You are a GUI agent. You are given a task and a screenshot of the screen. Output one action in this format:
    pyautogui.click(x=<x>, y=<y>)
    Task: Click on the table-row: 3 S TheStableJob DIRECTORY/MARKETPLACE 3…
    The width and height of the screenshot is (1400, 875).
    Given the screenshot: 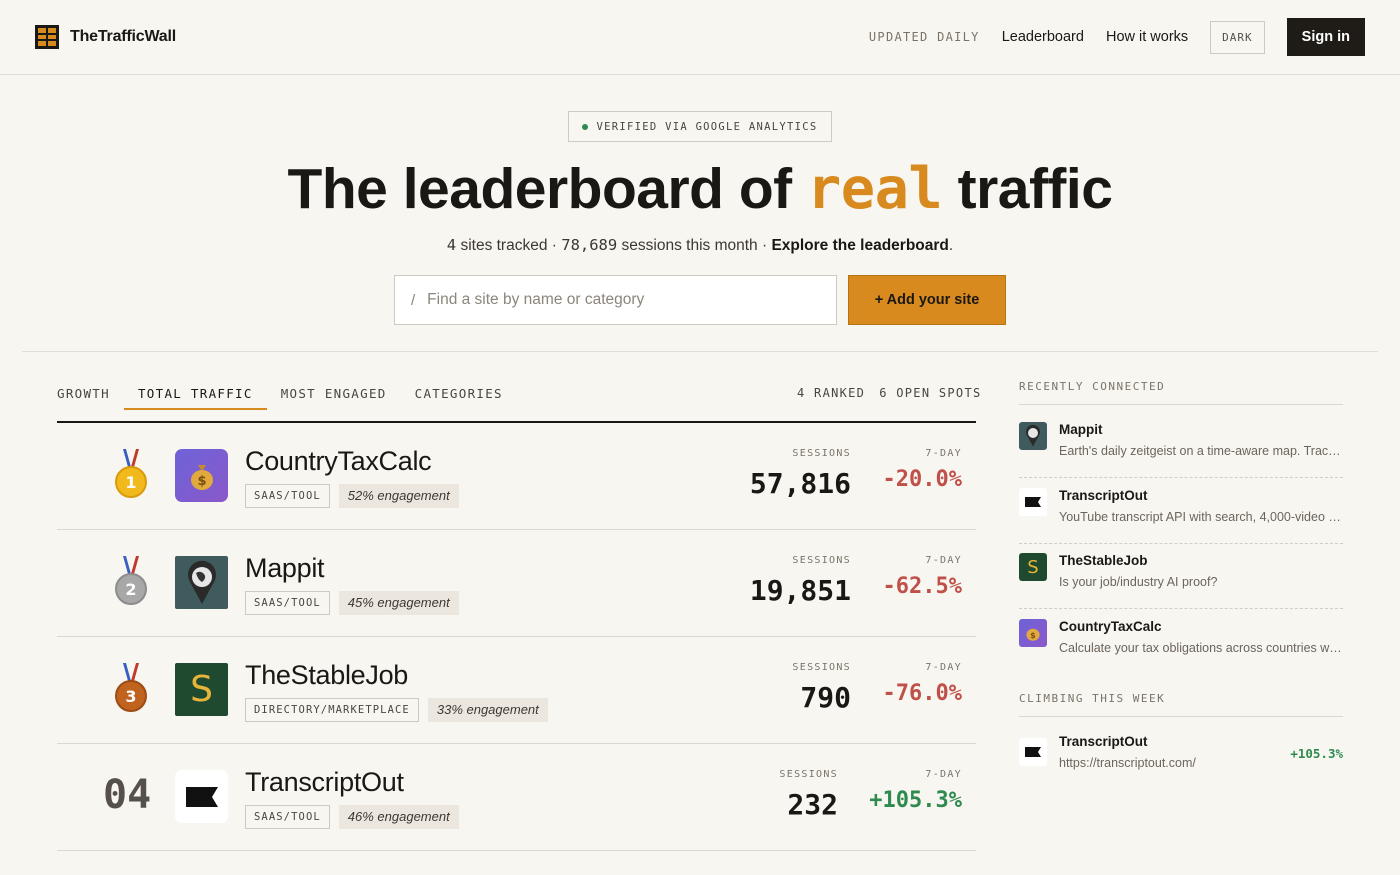 What is the action you would take?
    pyautogui.click(x=516, y=690)
    